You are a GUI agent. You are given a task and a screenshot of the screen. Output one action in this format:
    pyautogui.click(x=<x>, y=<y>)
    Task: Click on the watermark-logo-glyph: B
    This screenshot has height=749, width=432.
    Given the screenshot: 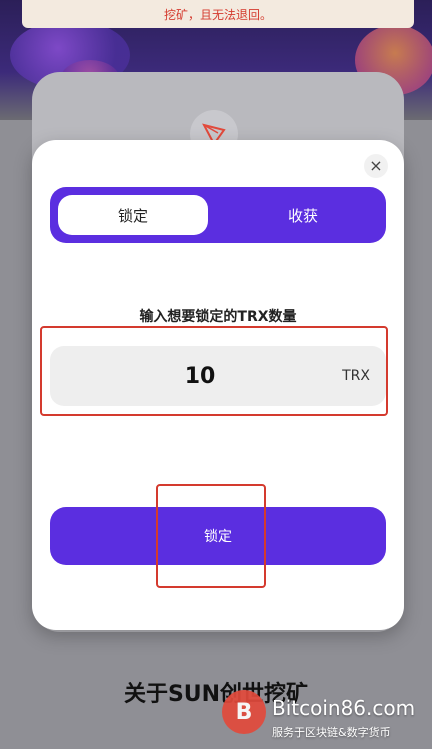 What is the action you would take?
    pyautogui.click(x=244, y=712)
    